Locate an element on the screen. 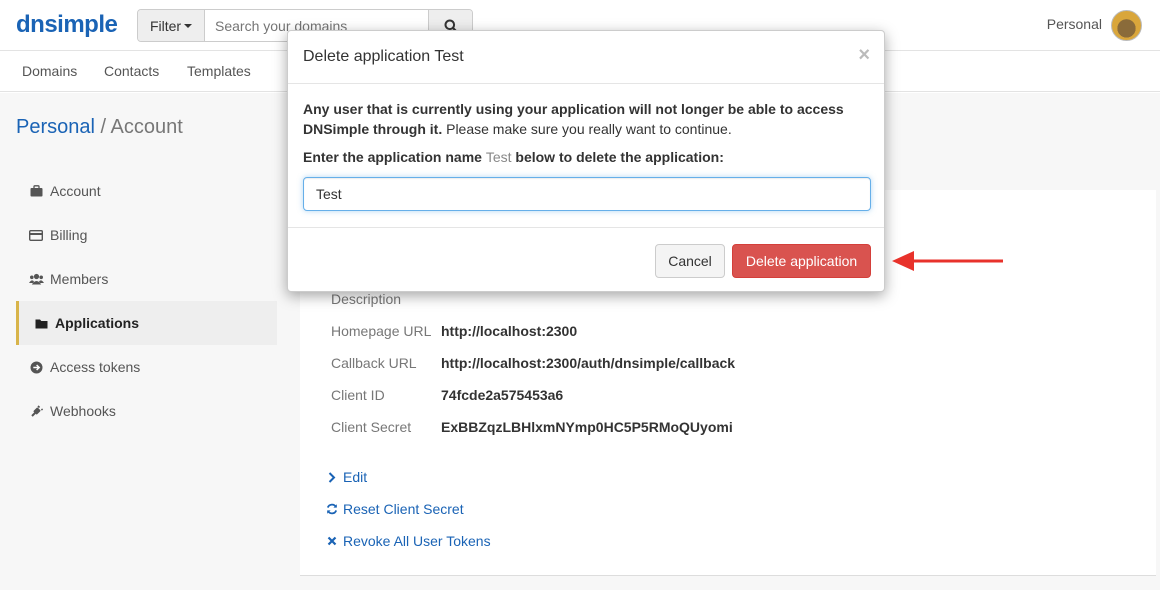 This screenshot has width=1160, height=590. users-icon is located at coordinates (36, 279).